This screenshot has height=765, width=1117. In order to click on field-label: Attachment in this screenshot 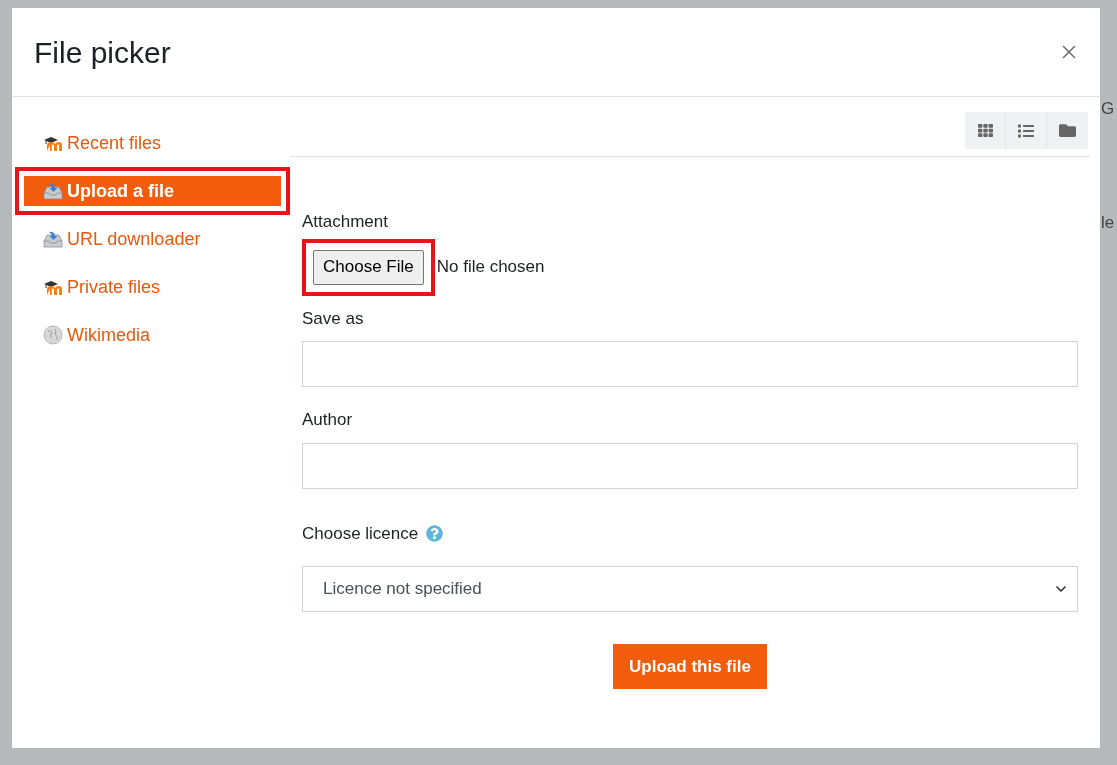, I will do `click(345, 222)`.